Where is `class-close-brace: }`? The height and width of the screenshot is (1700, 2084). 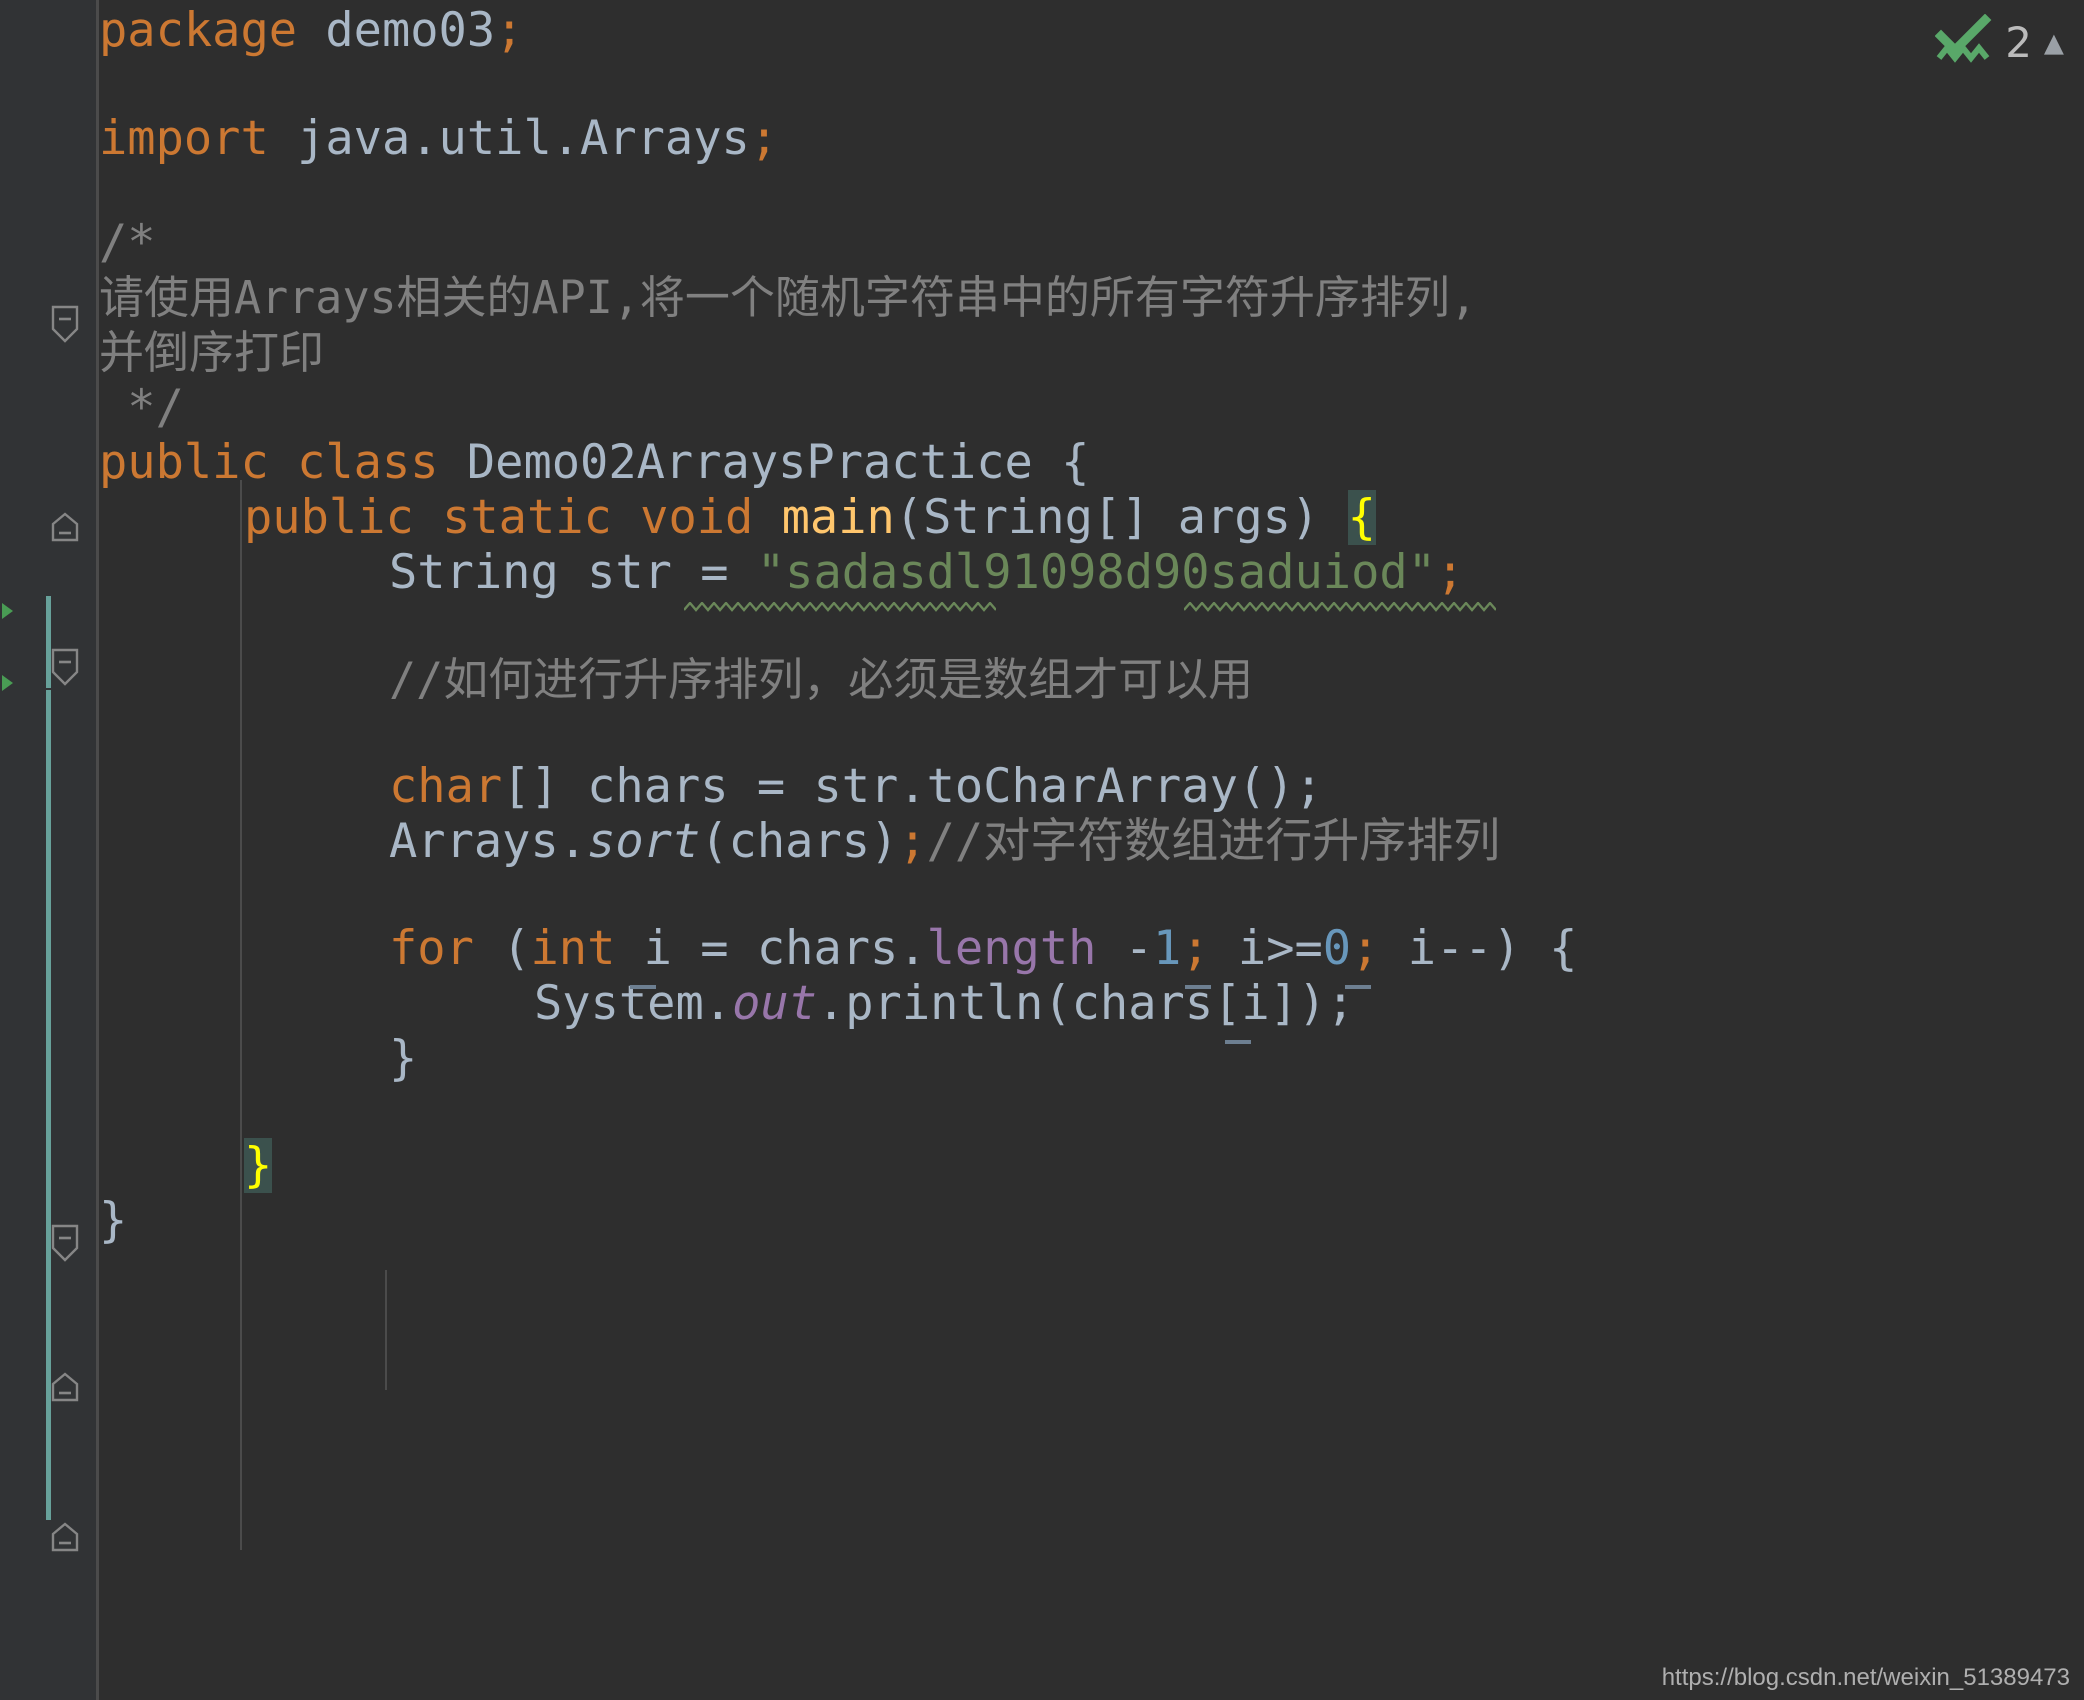
class-close-brace: } is located at coordinates (113, 1220).